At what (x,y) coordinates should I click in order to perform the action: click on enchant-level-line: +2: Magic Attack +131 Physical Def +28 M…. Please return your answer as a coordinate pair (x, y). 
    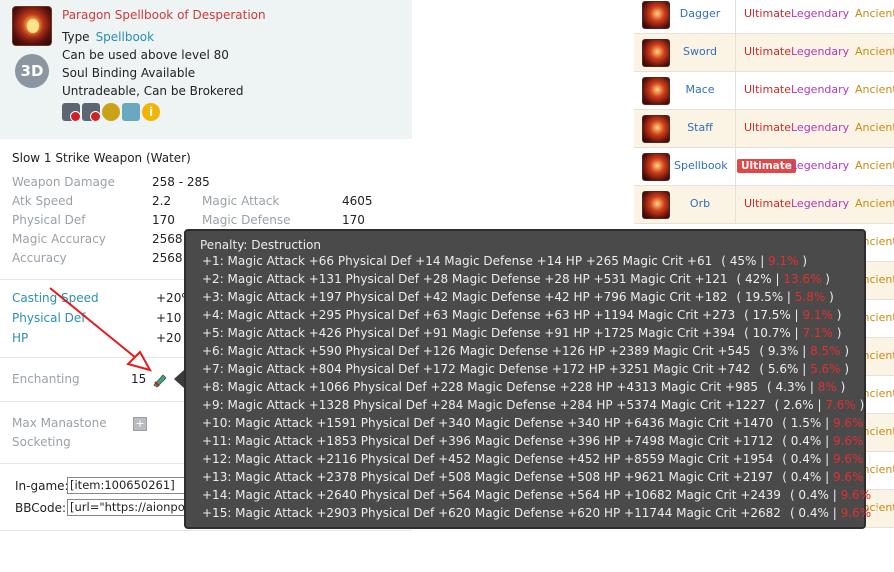
    Looking at the image, I should click on (516, 279).